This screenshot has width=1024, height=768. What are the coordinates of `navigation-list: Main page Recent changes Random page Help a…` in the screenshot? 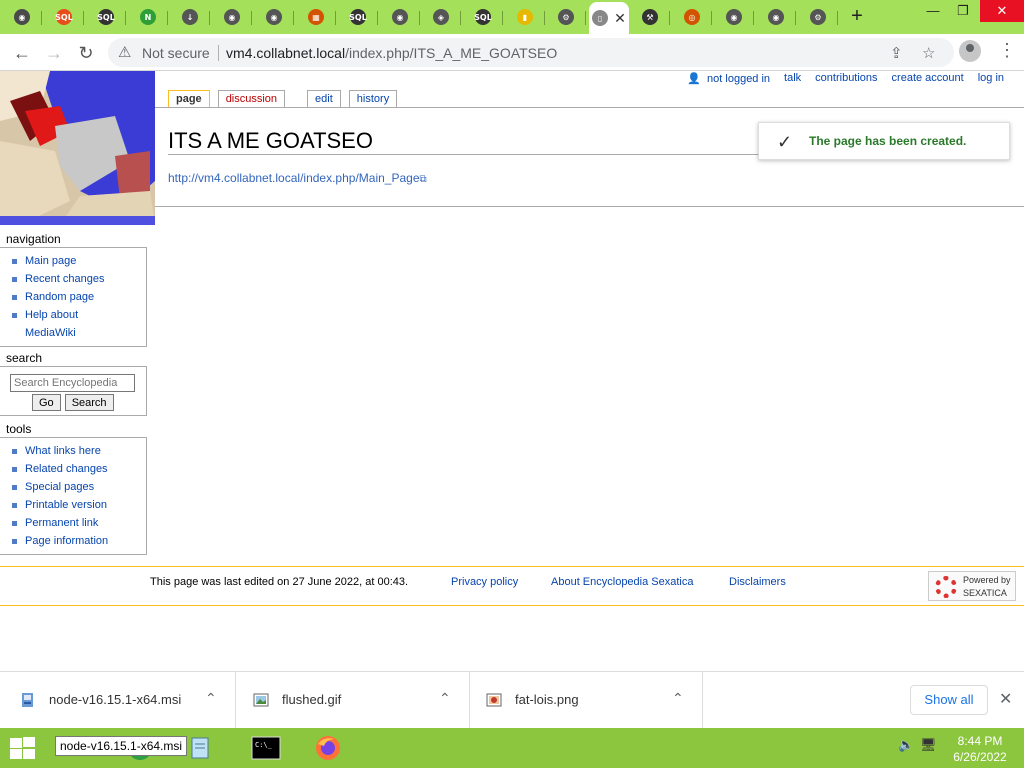 It's located at (73, 297).